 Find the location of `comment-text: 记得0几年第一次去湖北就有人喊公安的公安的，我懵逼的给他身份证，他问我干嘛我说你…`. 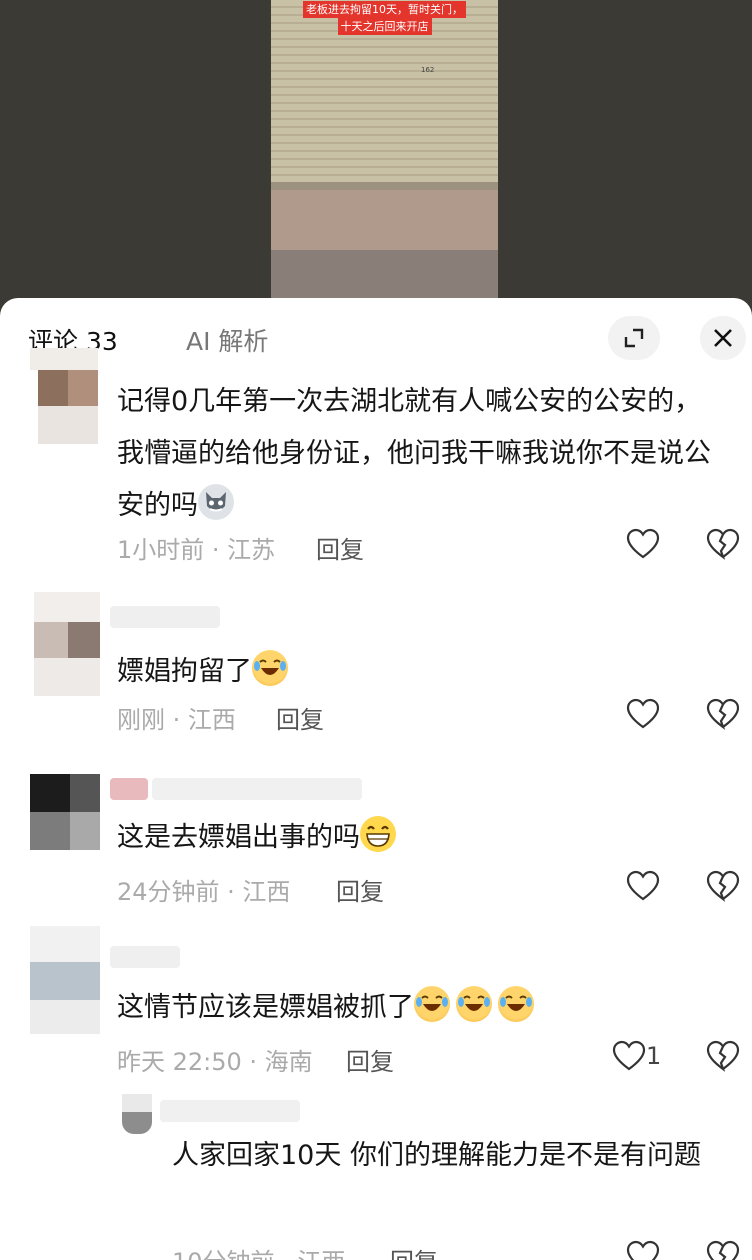

comment-text: 记得0几年第一次去湖北就有人喊公安的公安的，我懵逼的给他身份证，他问我干嘛我说你… is located at coordinates (422, 454).